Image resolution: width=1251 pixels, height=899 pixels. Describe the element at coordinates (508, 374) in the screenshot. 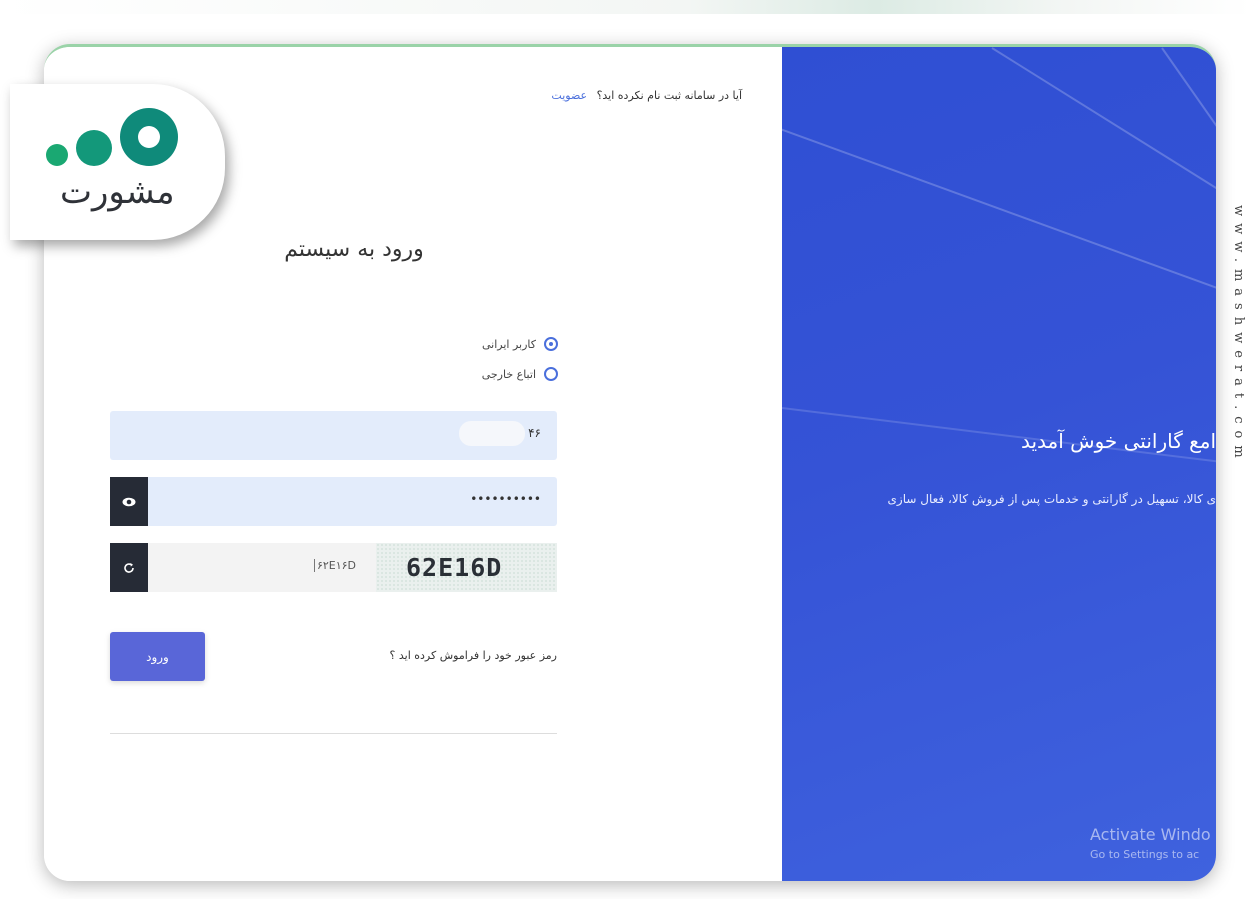

I see `radio-foreign-label: اتباع خارجی` at that location.